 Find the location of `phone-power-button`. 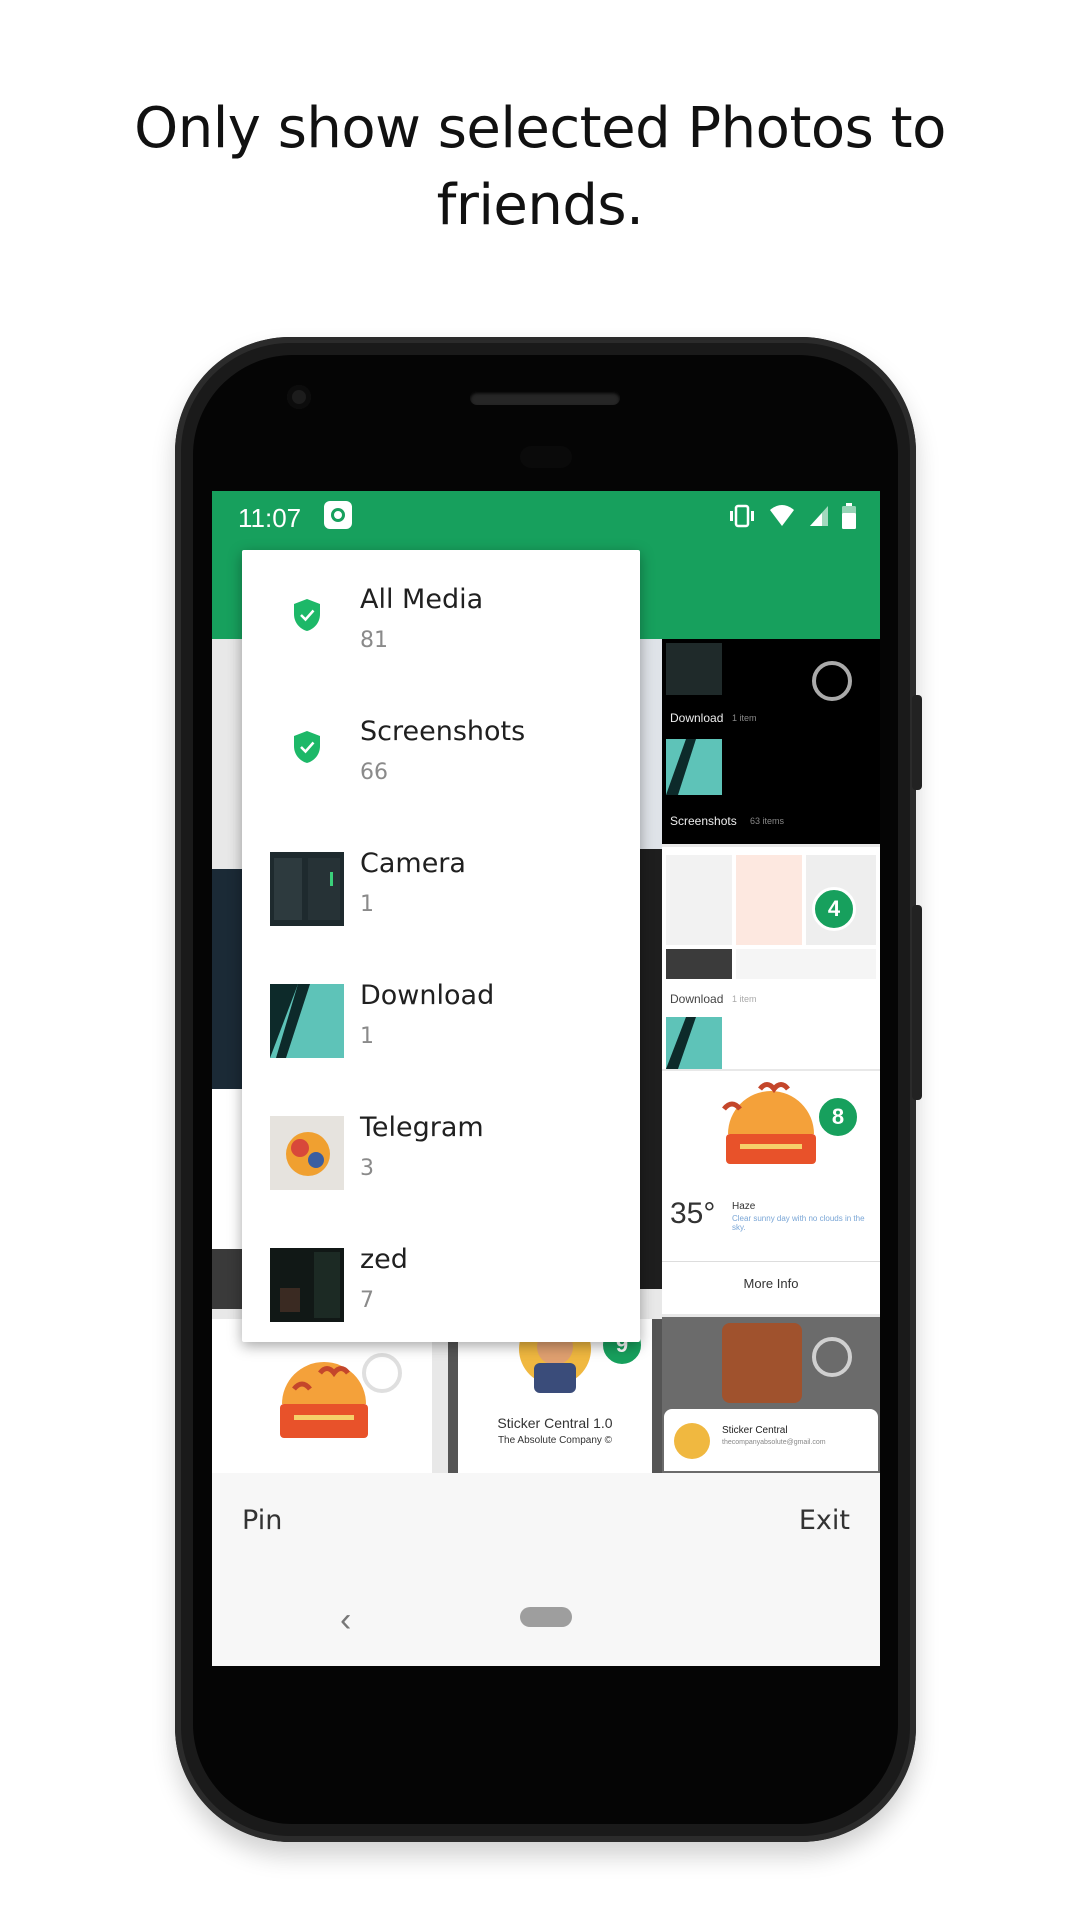

phone-power-button is located at coordinates (917, 742).